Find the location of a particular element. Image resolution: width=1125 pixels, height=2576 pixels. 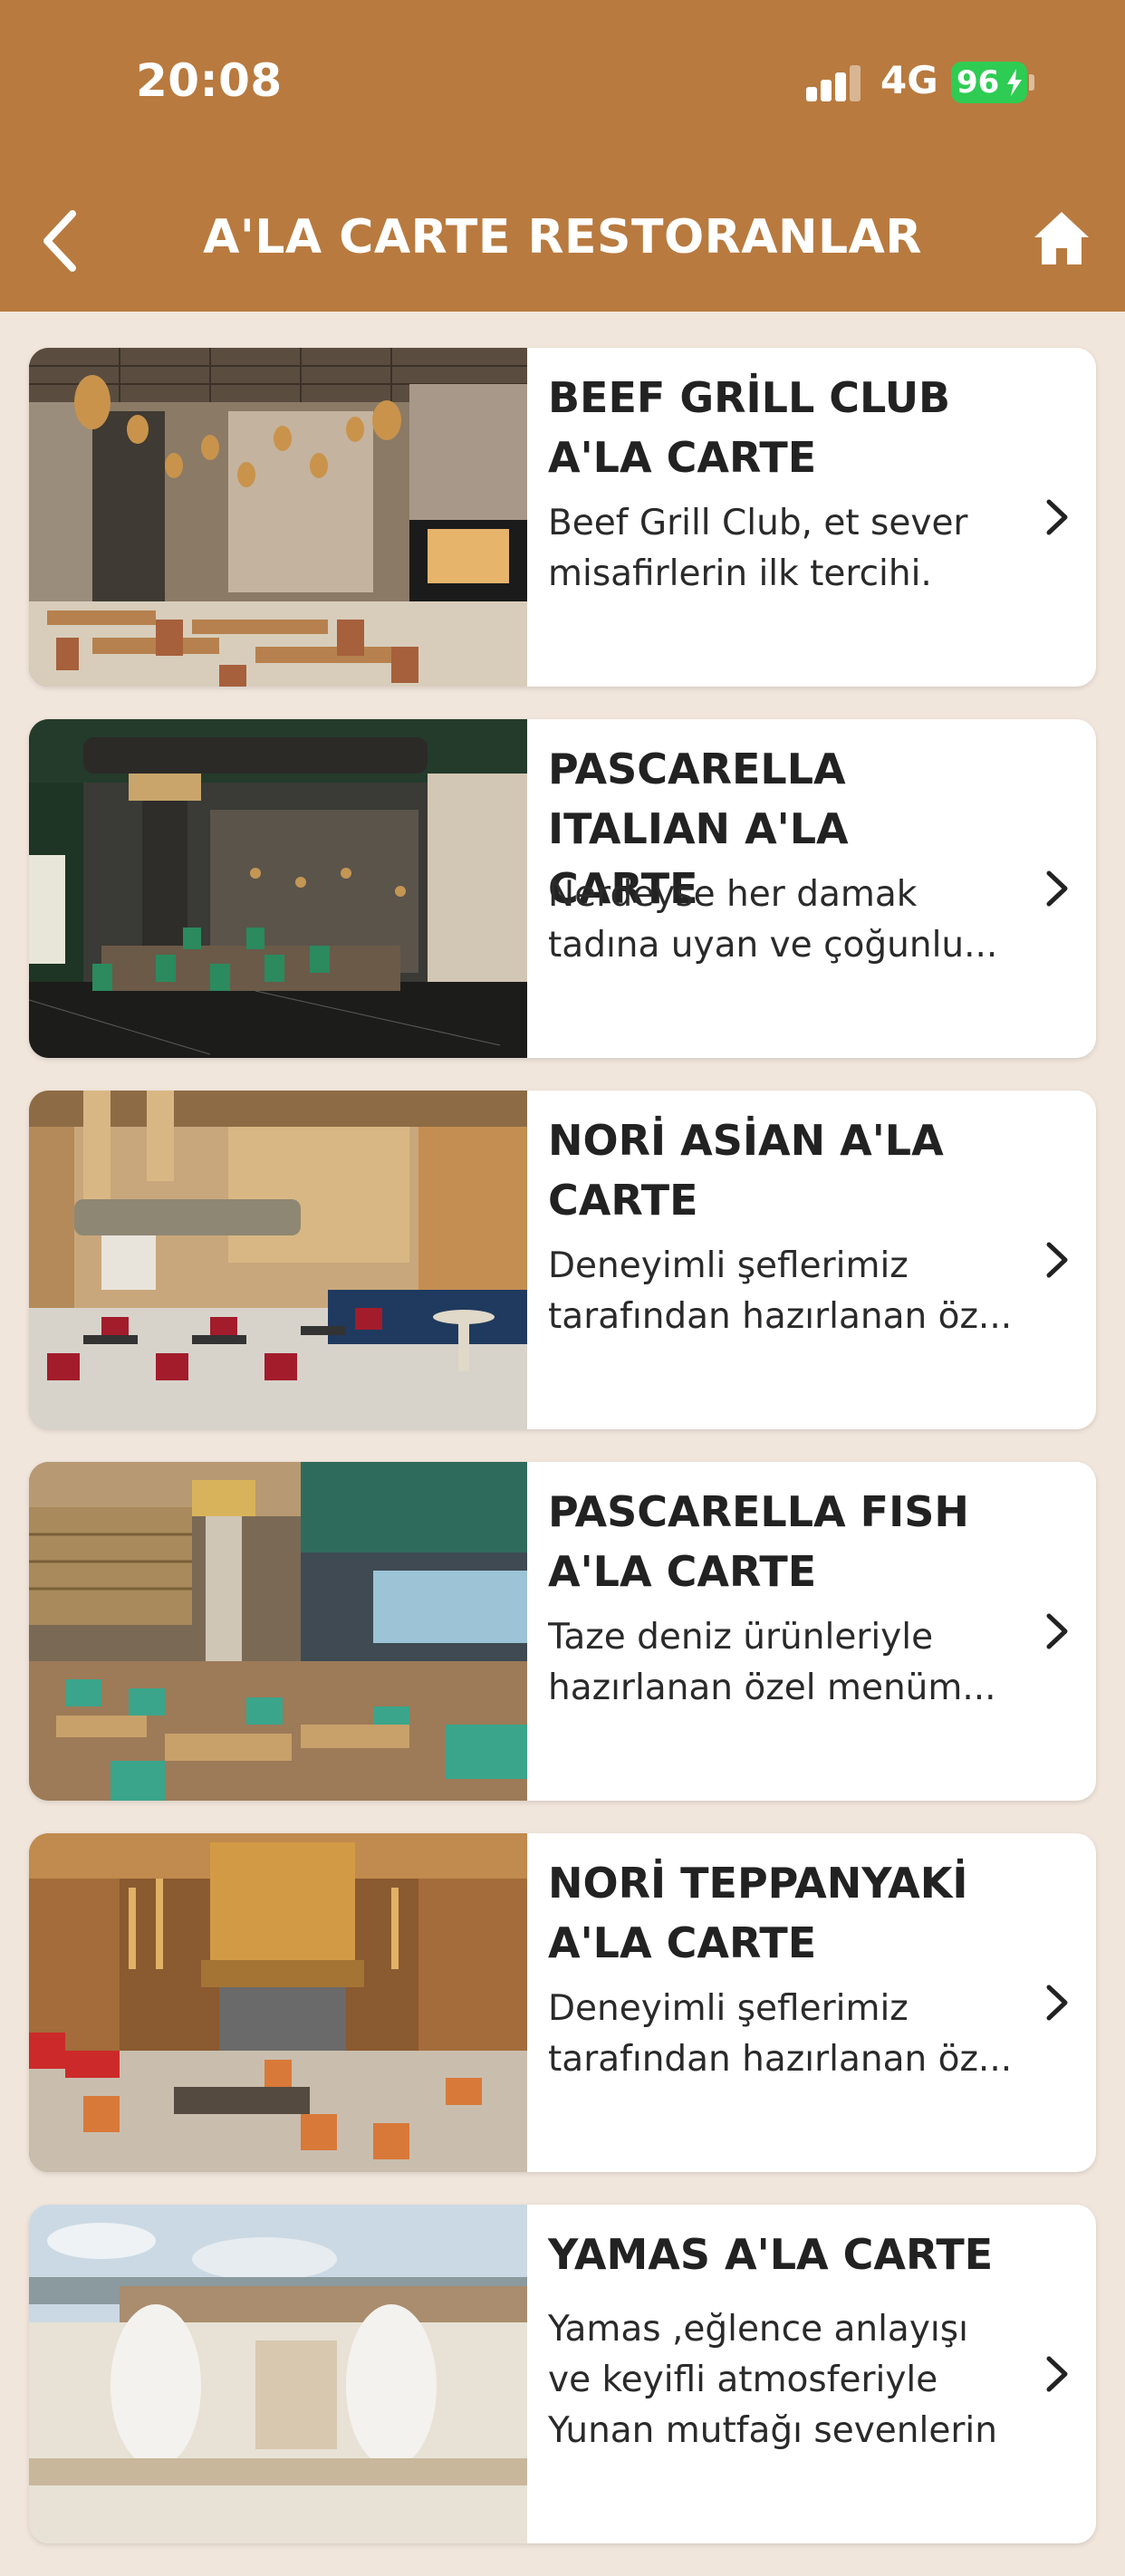

battery-icon: 96 is located at coordinates (989, 82).